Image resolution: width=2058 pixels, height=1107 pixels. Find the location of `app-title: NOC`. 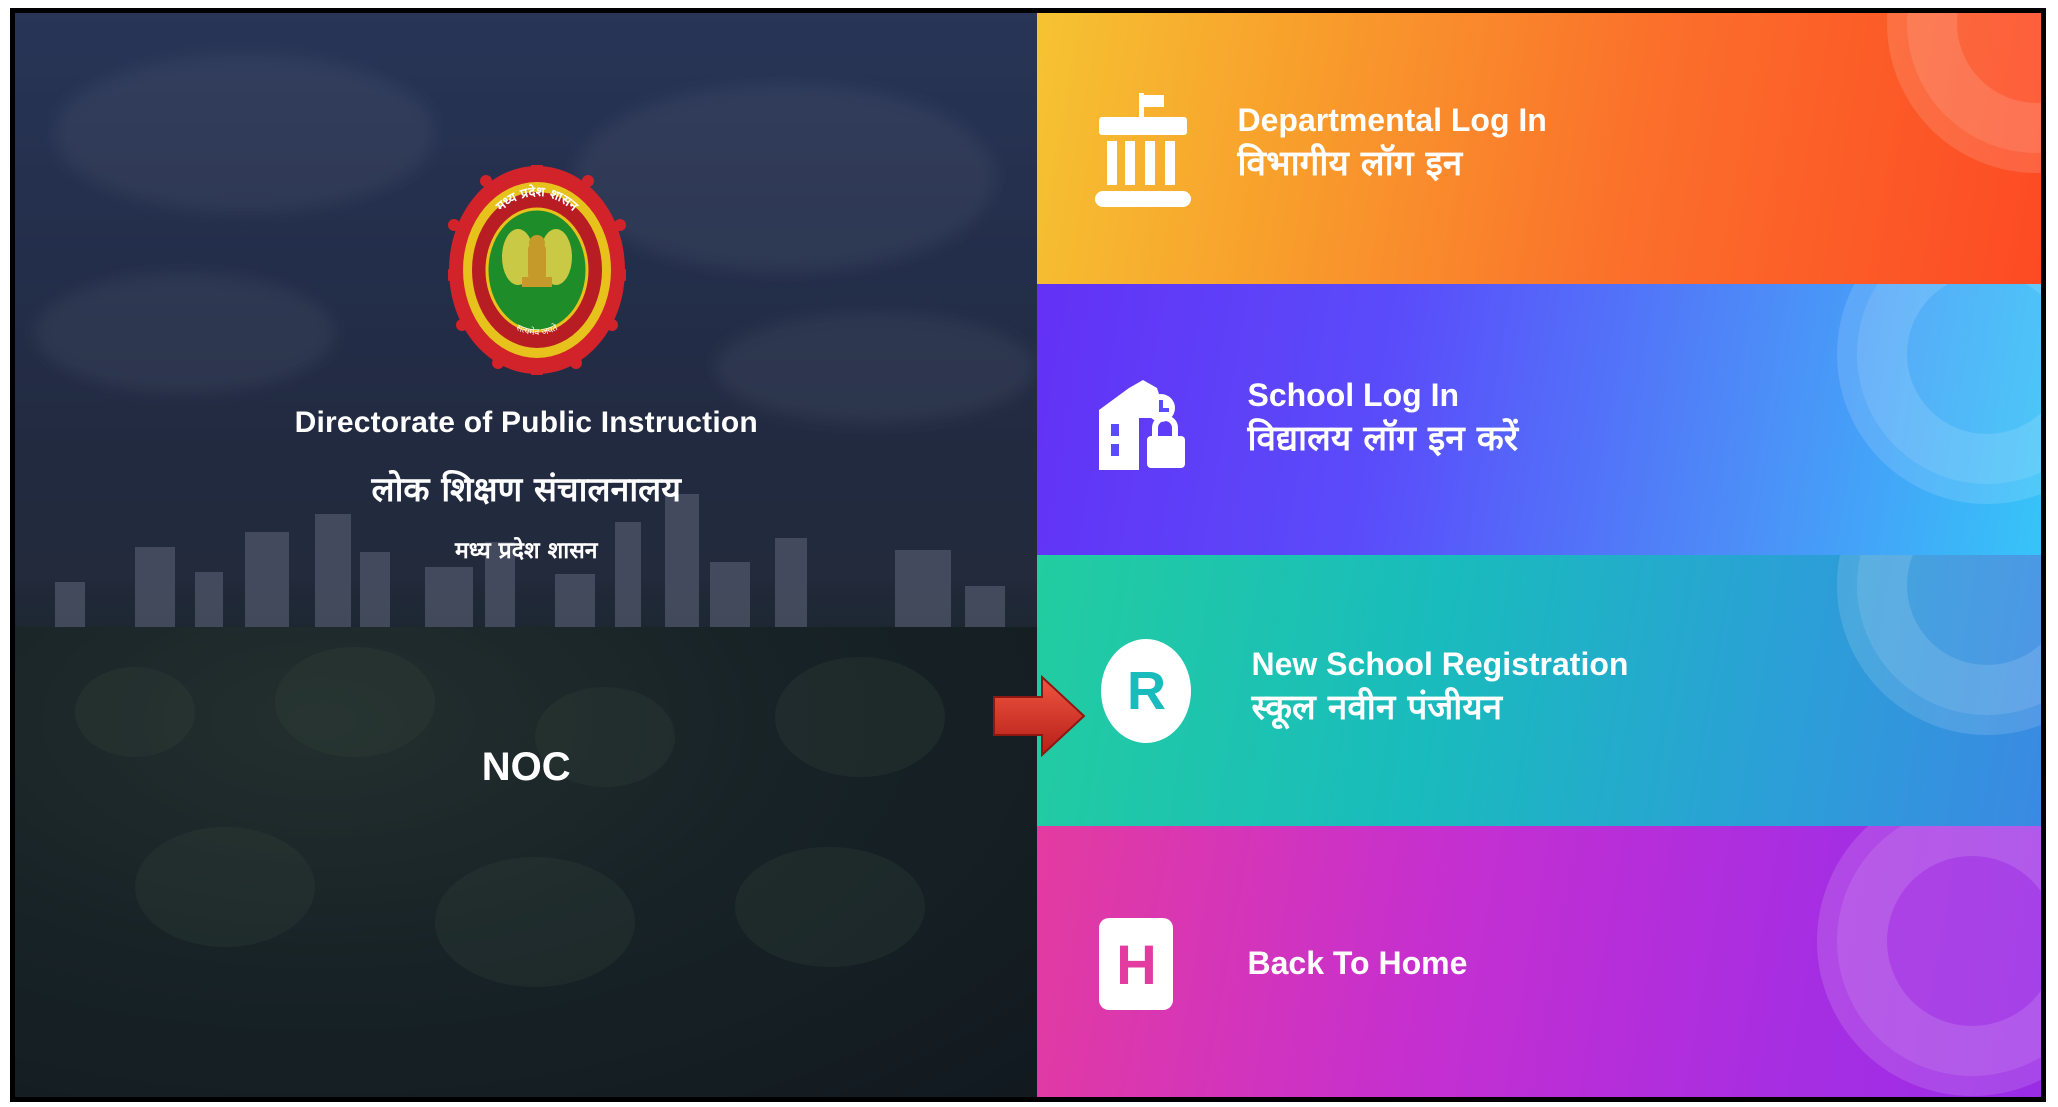

app-title: NOC is located at coordinates (526, 767).